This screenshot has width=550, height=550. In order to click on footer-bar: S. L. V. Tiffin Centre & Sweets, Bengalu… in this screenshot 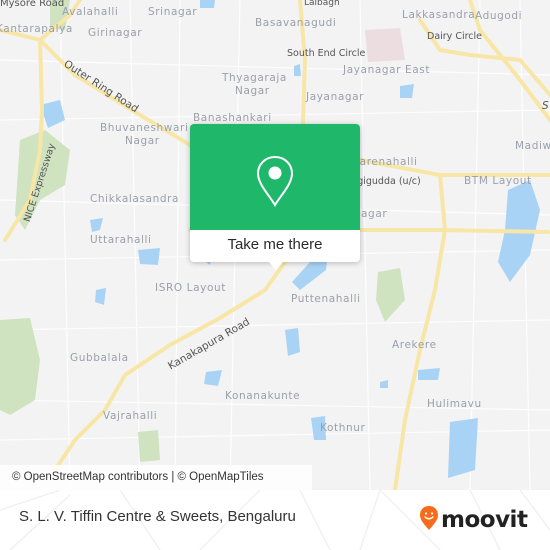, I will do `click(275, 520)`.